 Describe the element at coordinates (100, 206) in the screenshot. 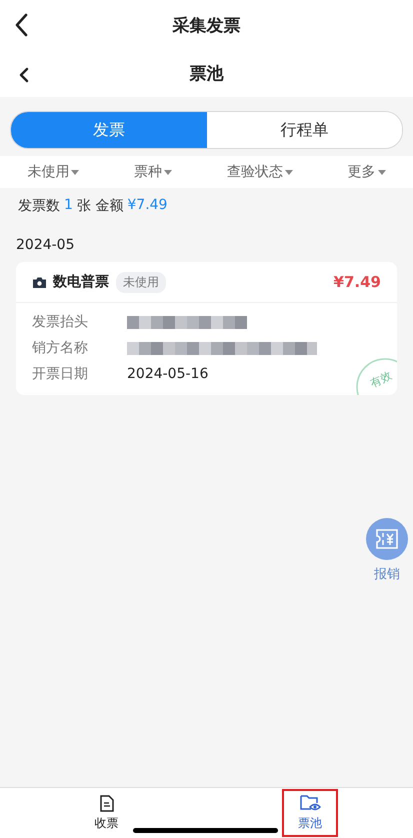

I see `summary-label: 张 金额` at that location.